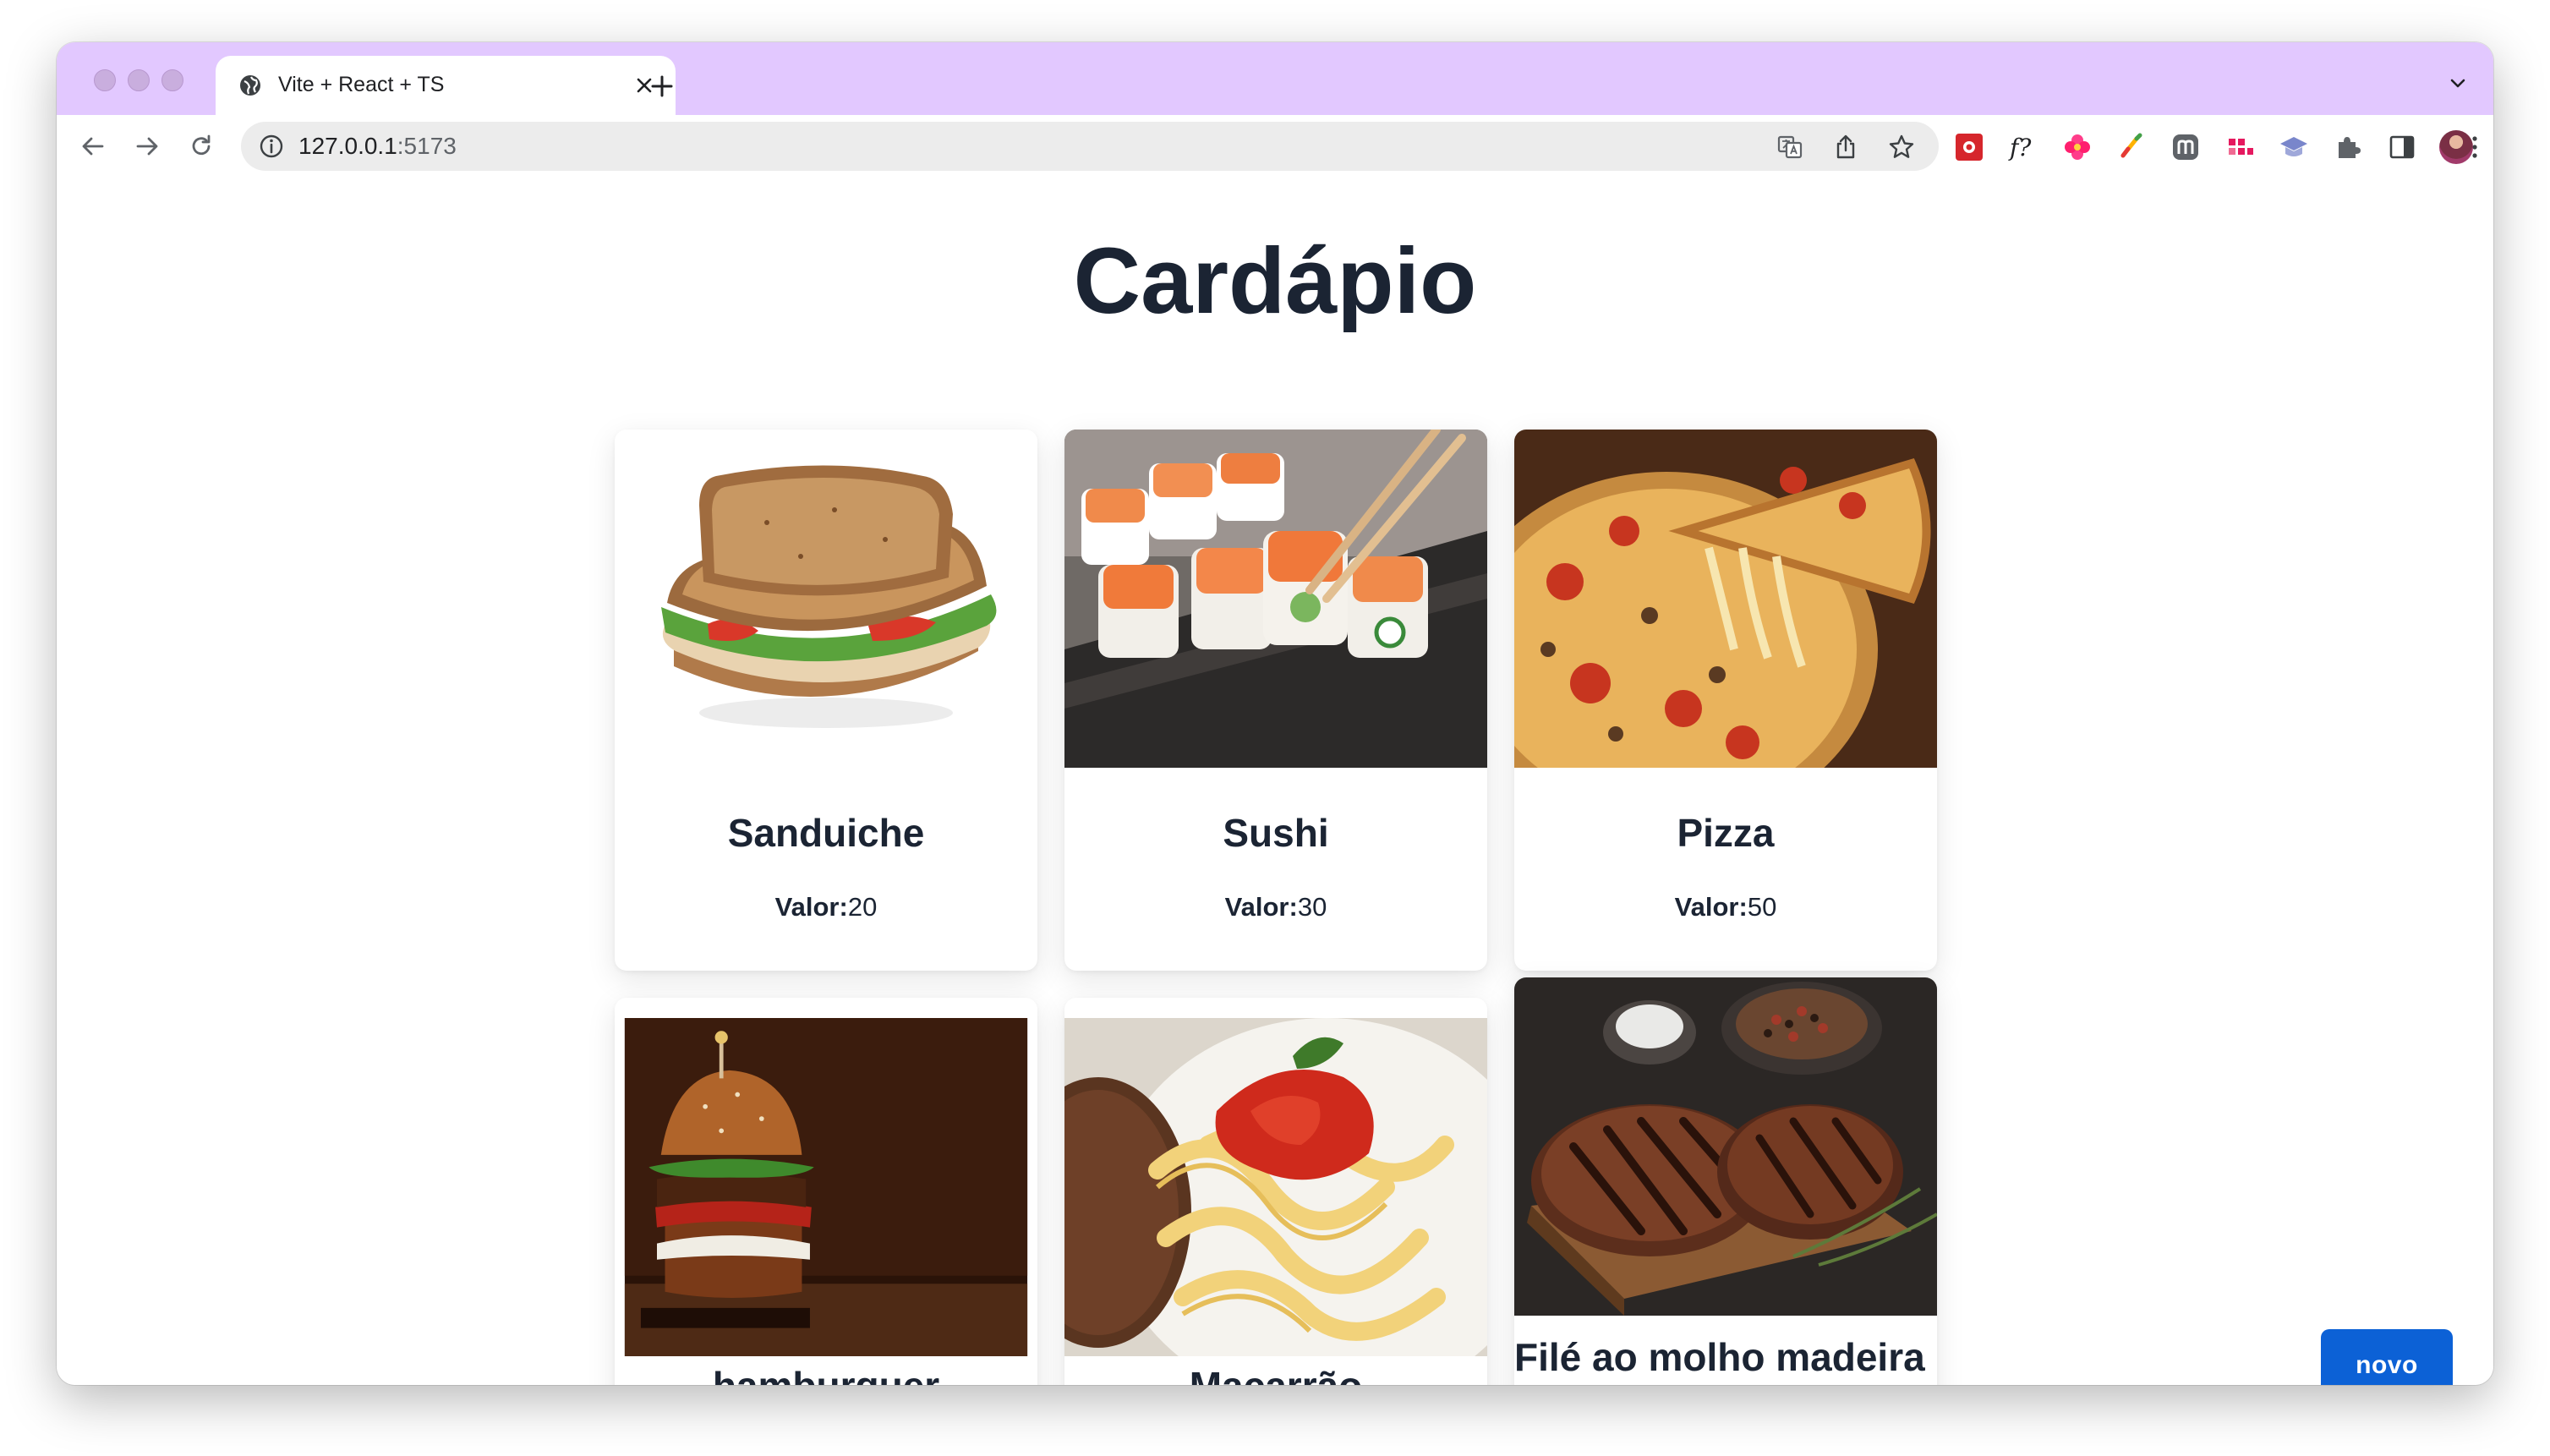 The image size is (2550, 1456). I want to click on minimize-window-button, so click(139, 80).